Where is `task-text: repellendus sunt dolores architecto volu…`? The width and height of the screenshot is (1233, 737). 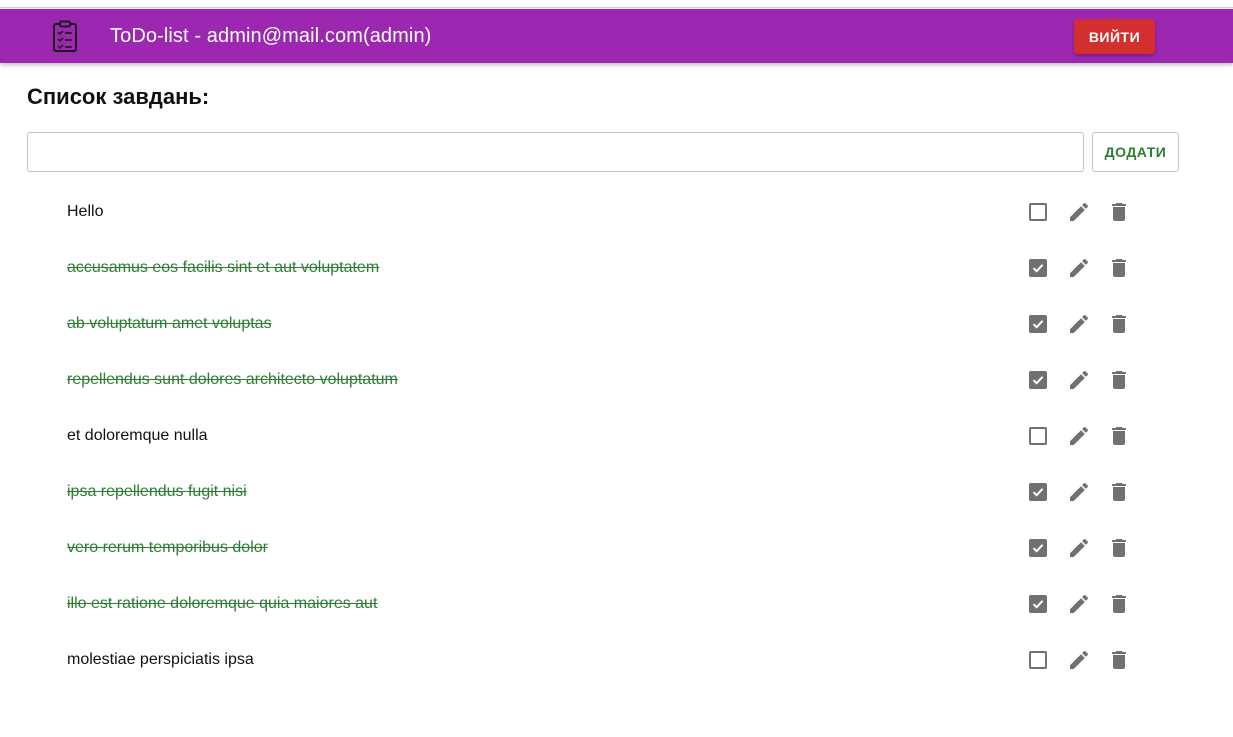 task-text: repellendus sunt dolores architecto volu… is located at coordinates (232, 379).